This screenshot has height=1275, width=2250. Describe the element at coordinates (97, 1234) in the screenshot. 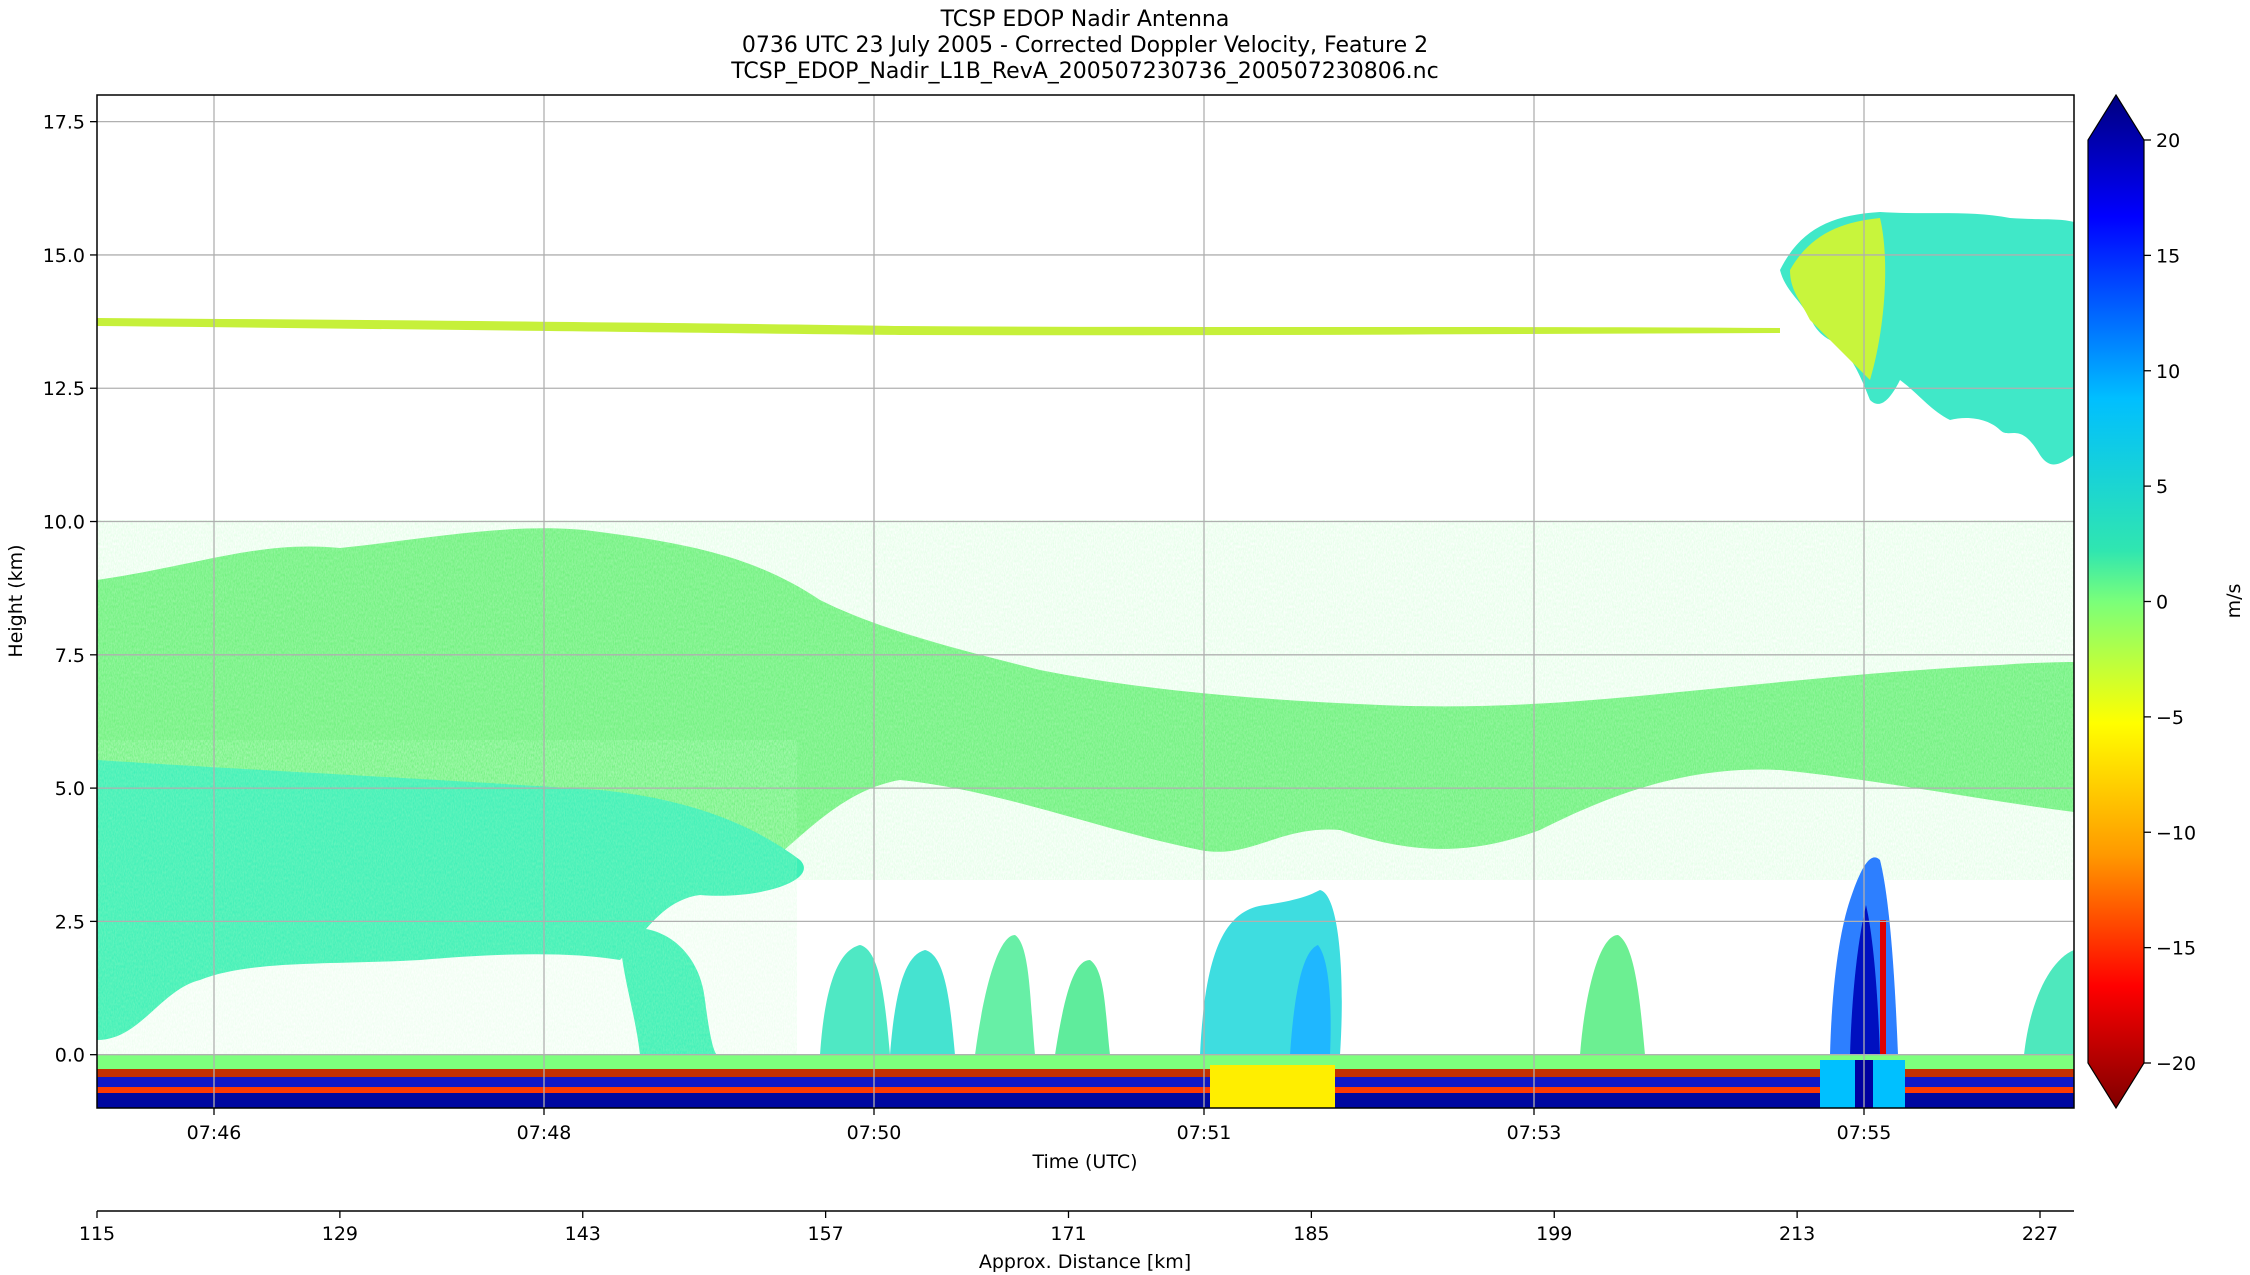

I see `distance-tick-label: 115` at that location.